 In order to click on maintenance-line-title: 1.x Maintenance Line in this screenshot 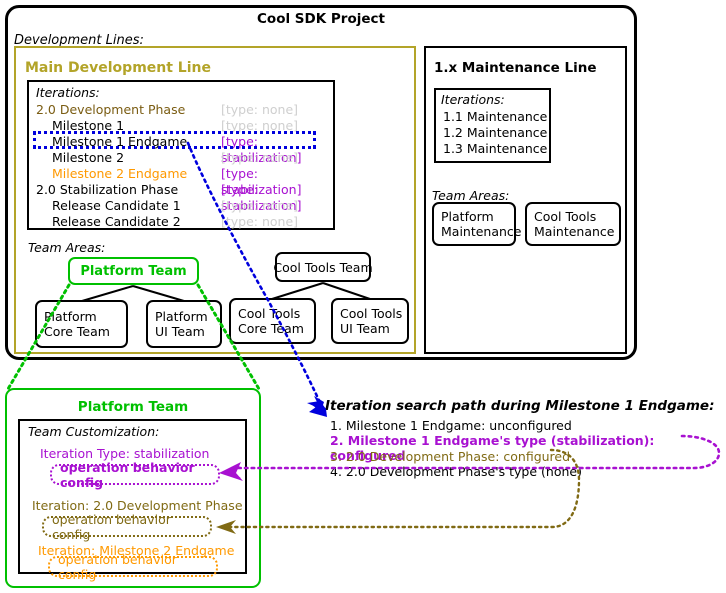, I will do `click(515, 68)`.